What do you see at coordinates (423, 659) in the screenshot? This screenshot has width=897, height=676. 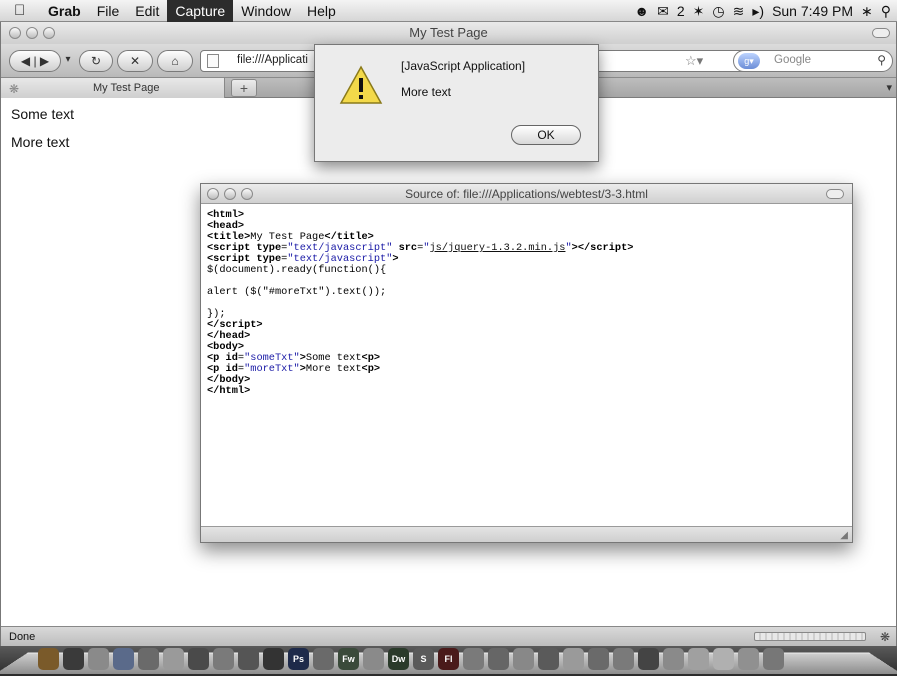 I see `skype-icon: S` at bounding box center [423, 659].